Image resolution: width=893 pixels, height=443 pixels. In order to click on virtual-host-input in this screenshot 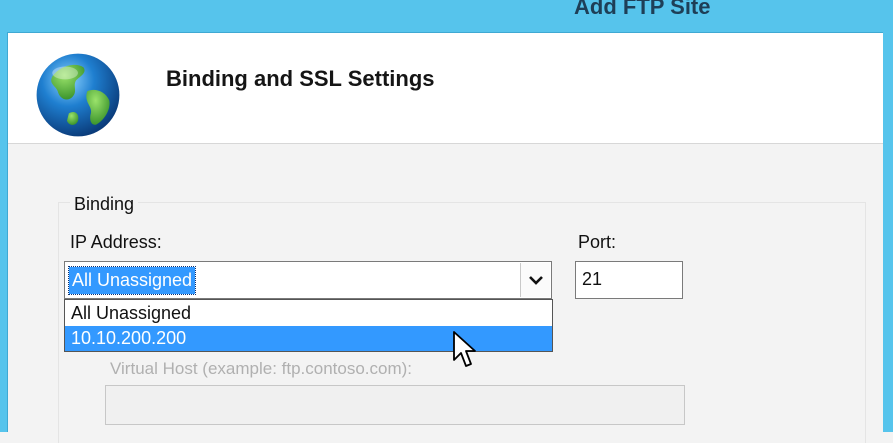, I will do `click(395, 405)`.